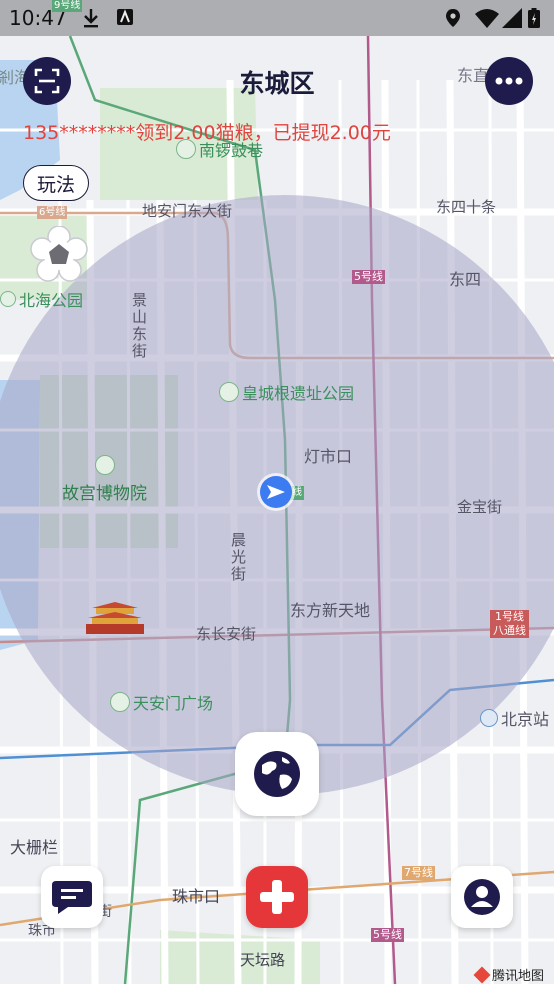 Image resolution: width=554 pixels, height=984 pixels. What do you see at coordinates (518, 976) in the screenshot?
I see `tencent-map-logo-text: 腾讯地图` at bounding box center [518, 976].